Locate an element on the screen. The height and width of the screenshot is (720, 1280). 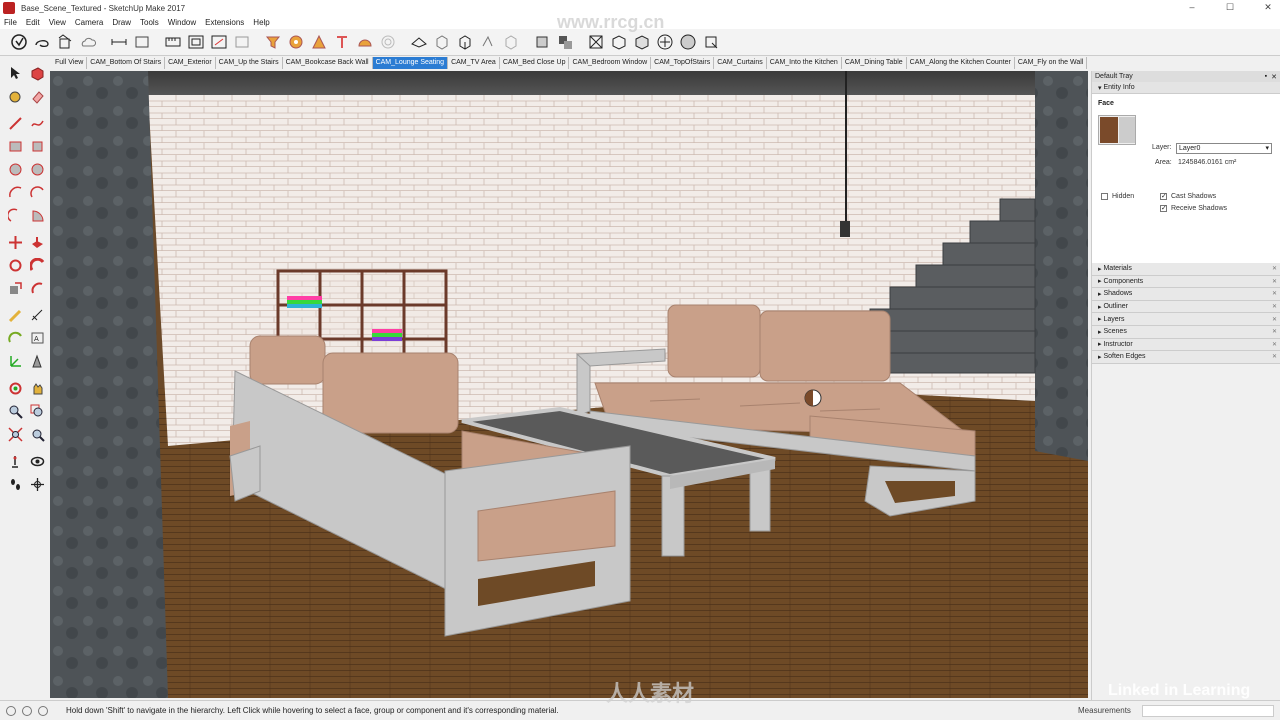
layer-dropdown: Layer0 is located at coordinates (1224, 148).